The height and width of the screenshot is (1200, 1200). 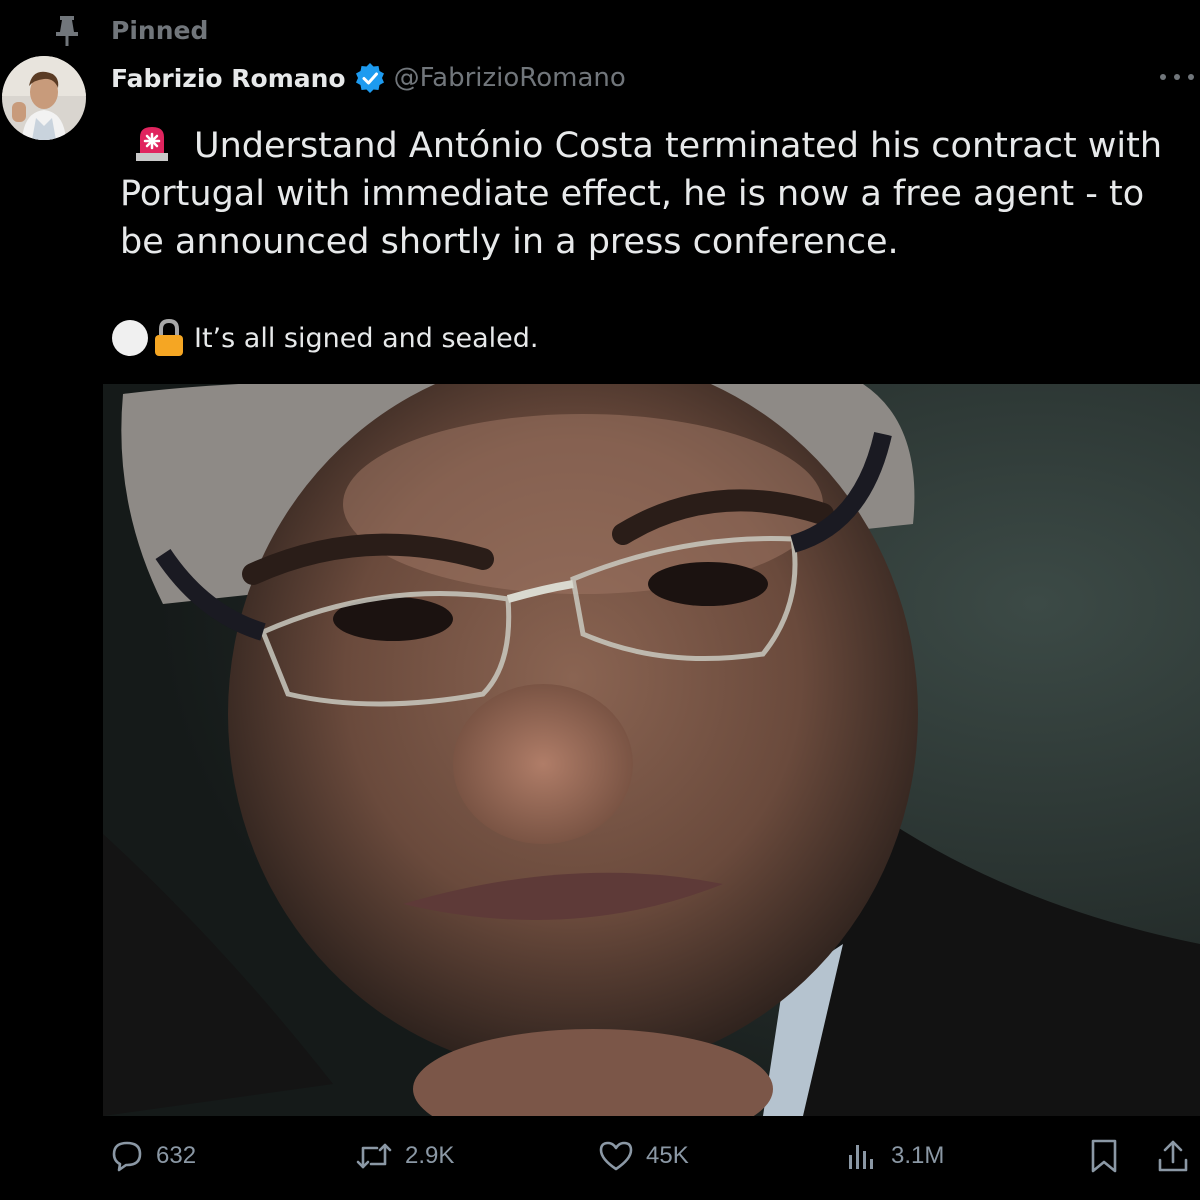 I want to click on lock-icon, so click(x=169, y=337).